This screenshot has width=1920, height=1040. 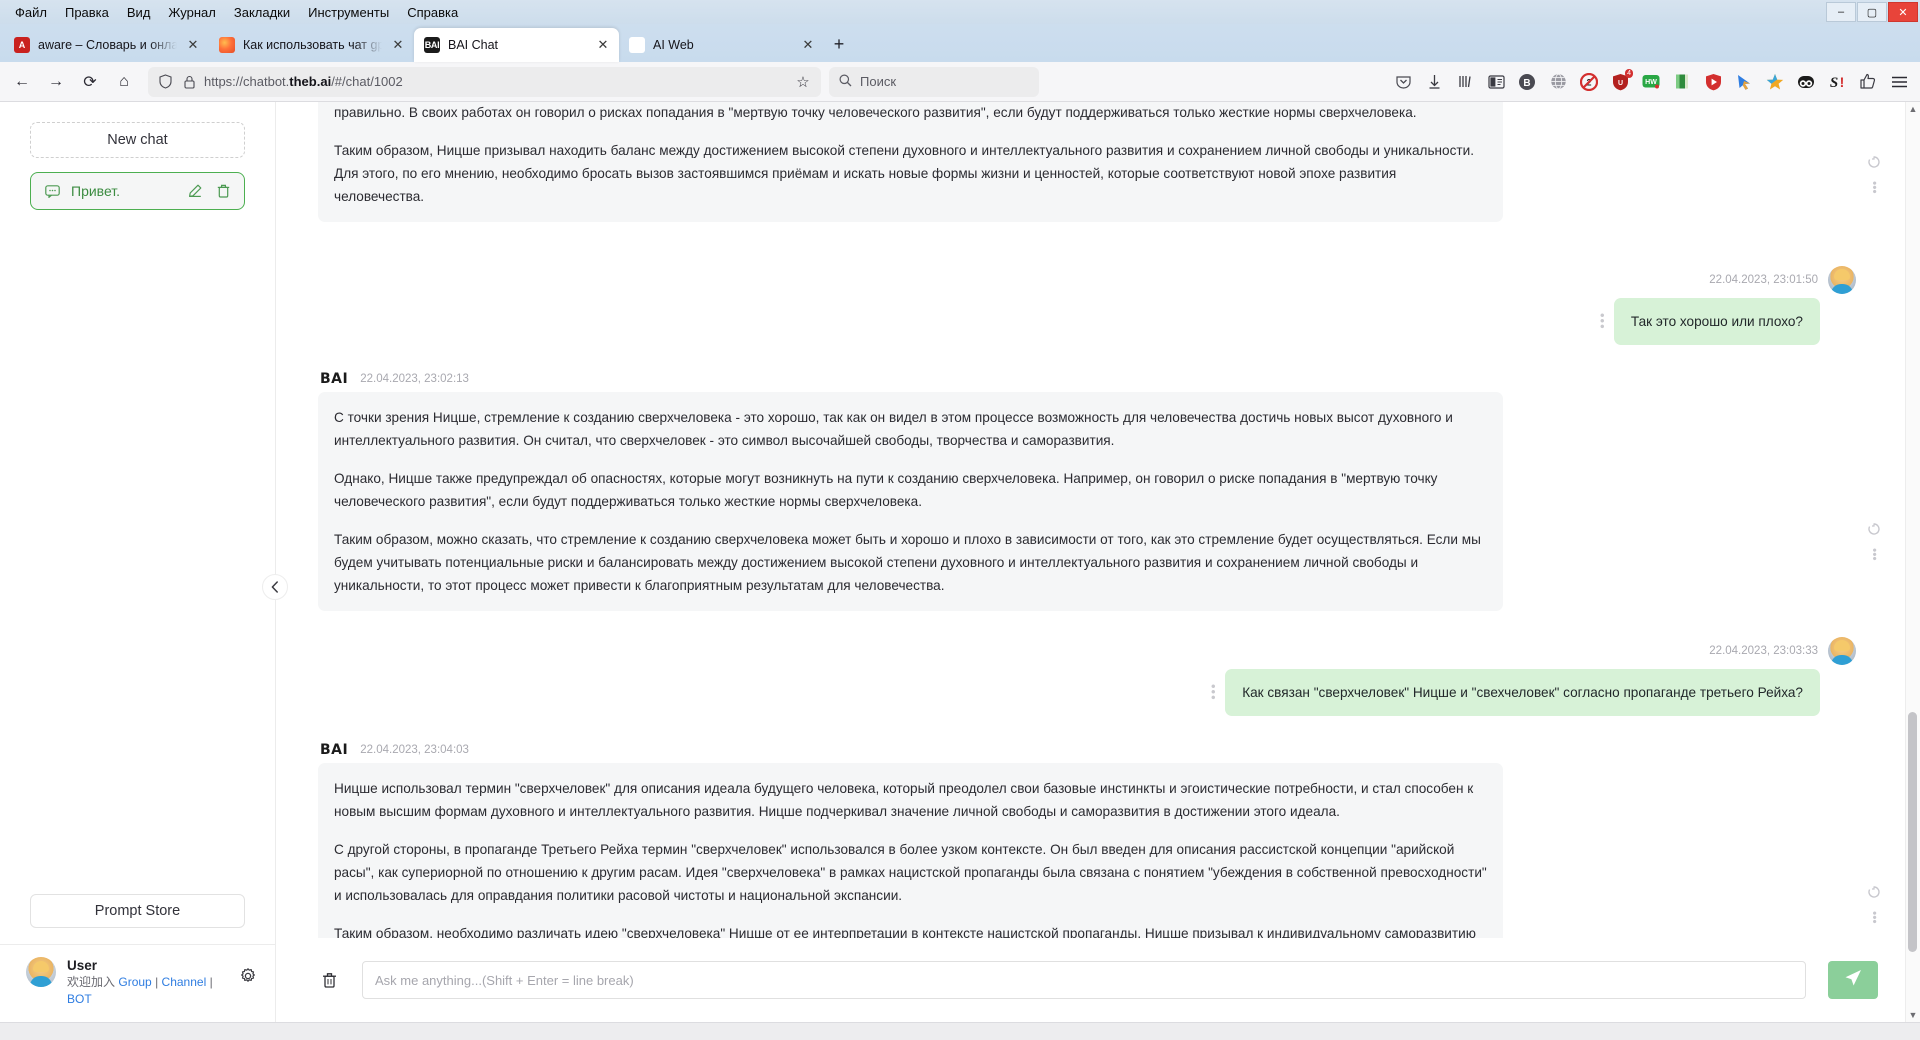 I want to click on timestamp: 22.04.2023, 23:02:13, so click(x=414, y=379).